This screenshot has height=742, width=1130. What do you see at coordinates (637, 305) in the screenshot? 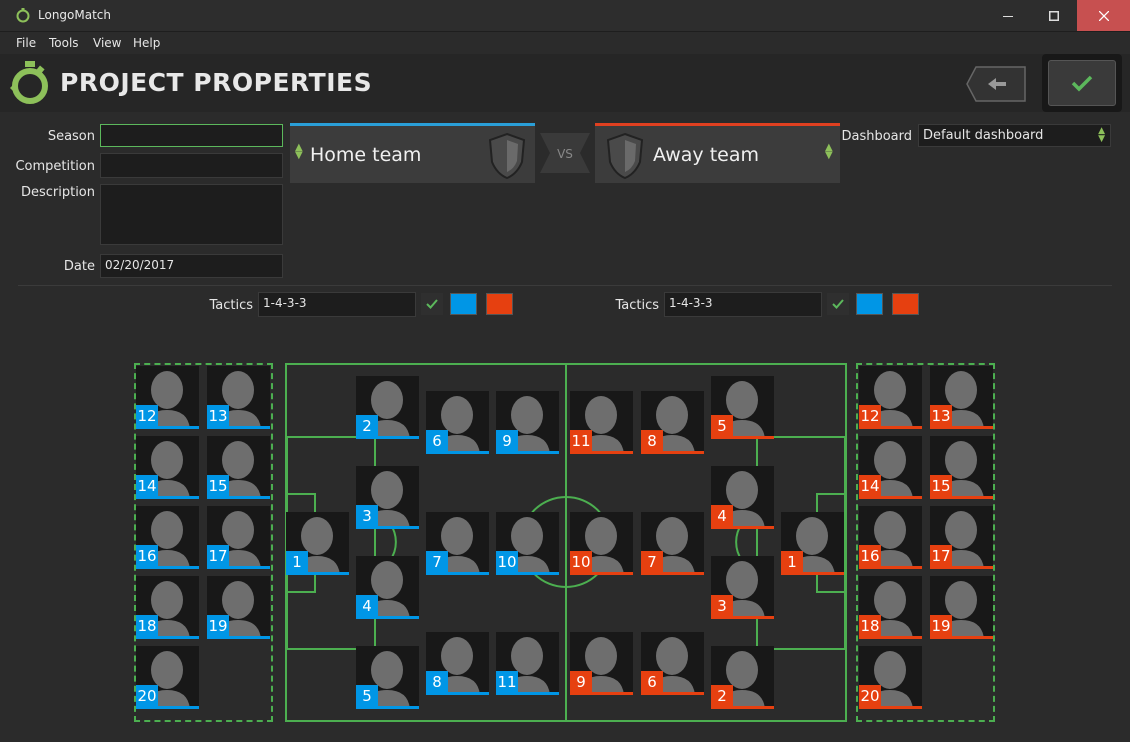
I see `away-tactics-label: Tactics` at bounding box center [637, 305].